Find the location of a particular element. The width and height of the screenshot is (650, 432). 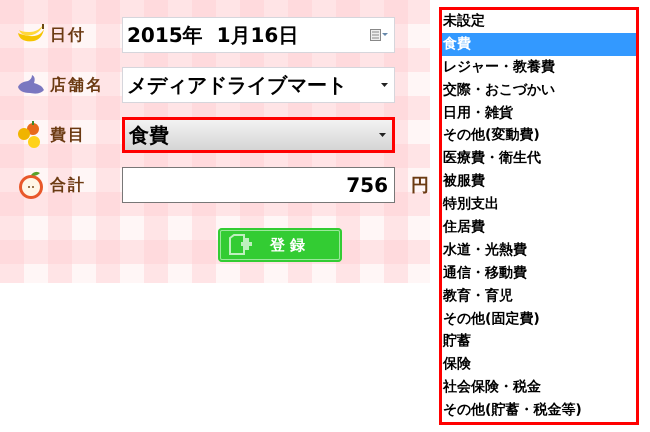

unit-label: 円 is located at coordinates (420, 185).